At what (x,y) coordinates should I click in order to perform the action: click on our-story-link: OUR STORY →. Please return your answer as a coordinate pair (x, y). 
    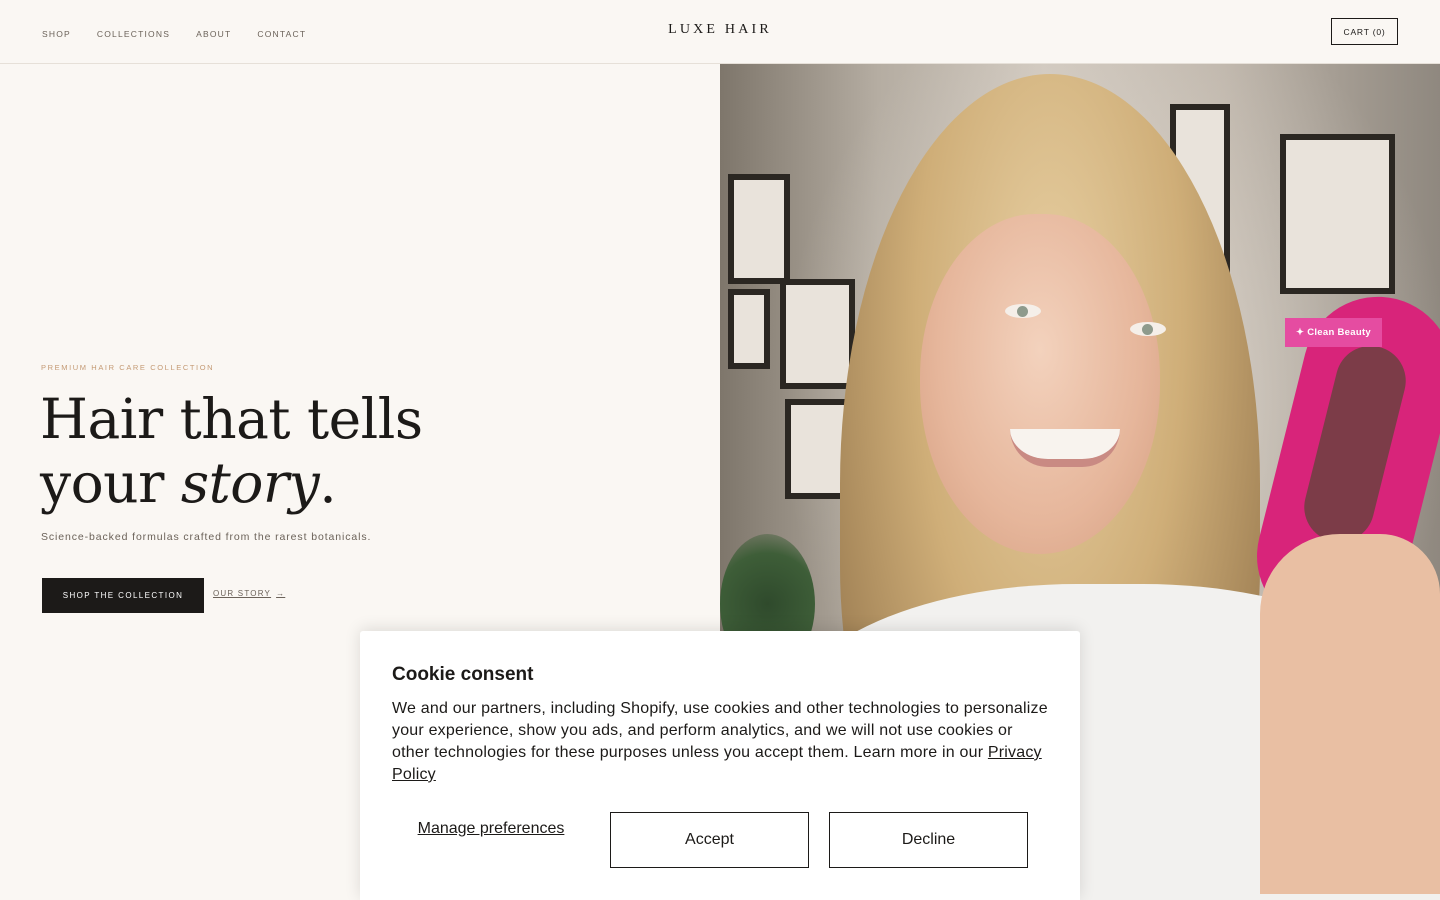
    Looking at the image, I should click on (249, 593).